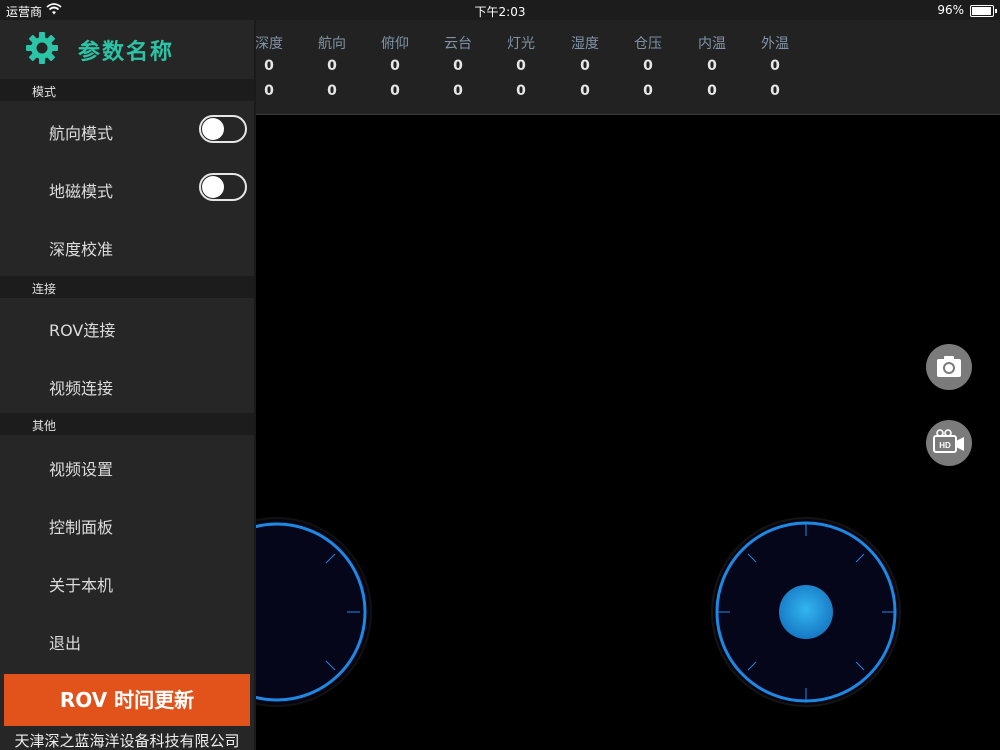  Describe the element at coordinates (127, 741) in the screenshot. I see `company-footer: 天津深之蓝海洋设备科技有限公司` at that location.